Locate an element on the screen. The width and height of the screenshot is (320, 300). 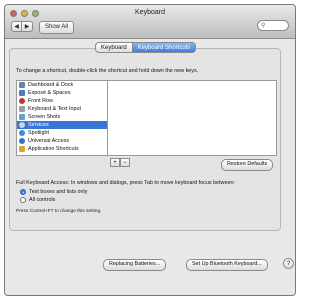
keyboard-icon is located at coordinates (22, 109).